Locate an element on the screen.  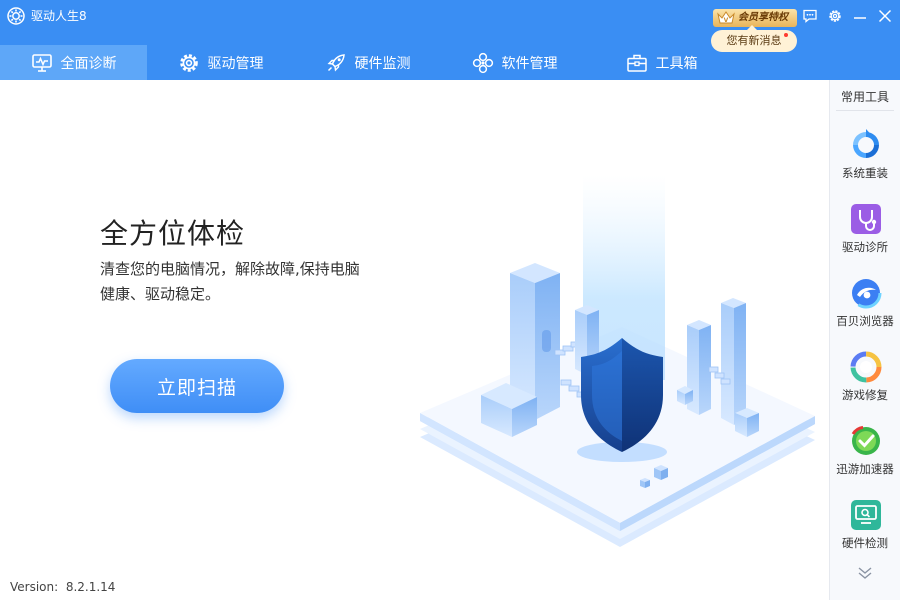
tab-label: 工具箱 is located at coordinates (676, 63).